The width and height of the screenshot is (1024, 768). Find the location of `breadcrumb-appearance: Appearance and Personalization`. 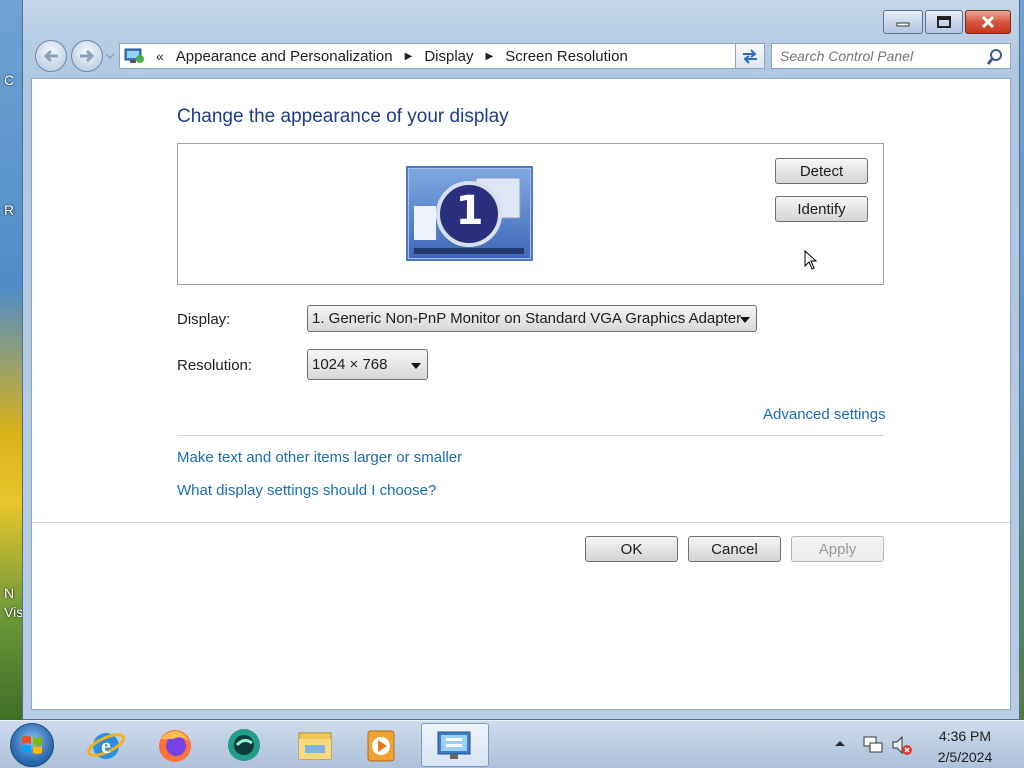

breadcrumb-appearance: Appearance and Personalization is located at coordinates (284, 56).